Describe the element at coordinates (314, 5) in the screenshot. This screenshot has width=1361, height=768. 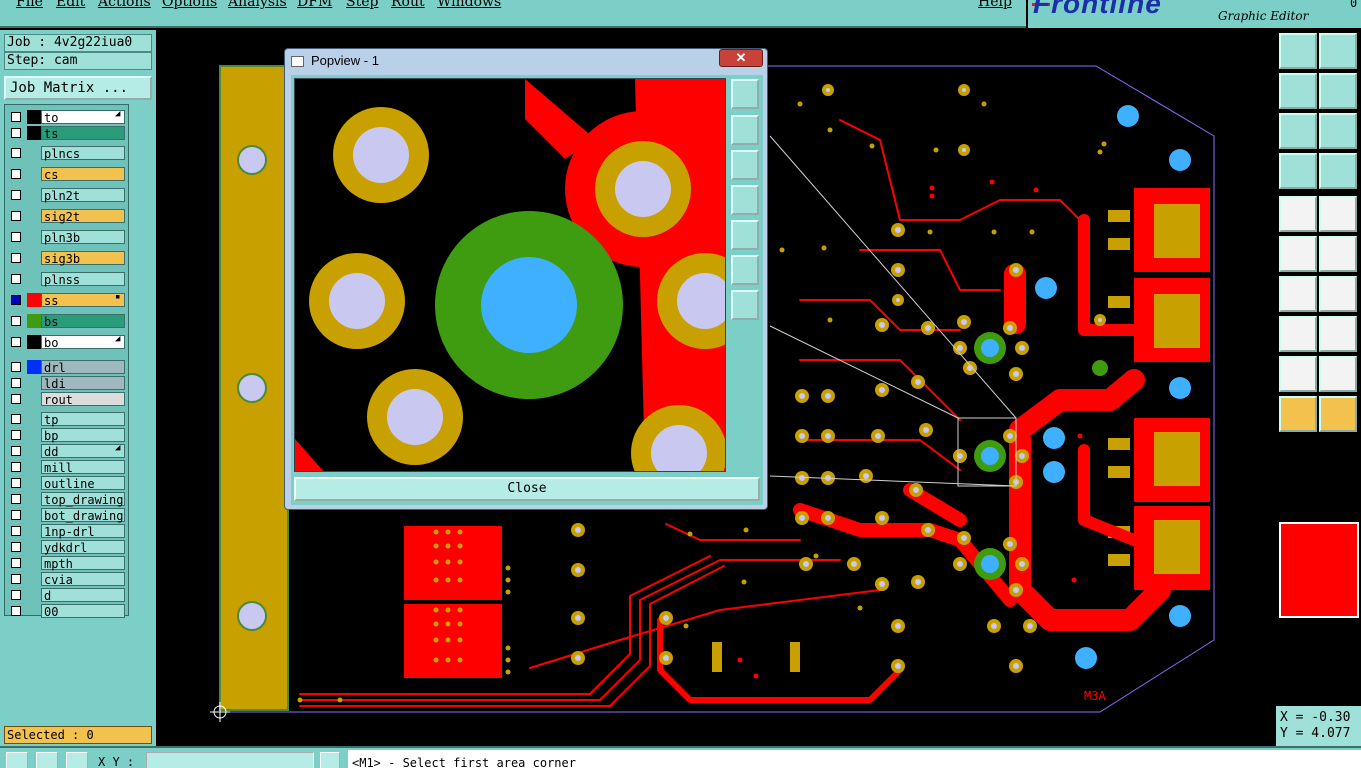
I see `menu-dfm: DFM` at that location.